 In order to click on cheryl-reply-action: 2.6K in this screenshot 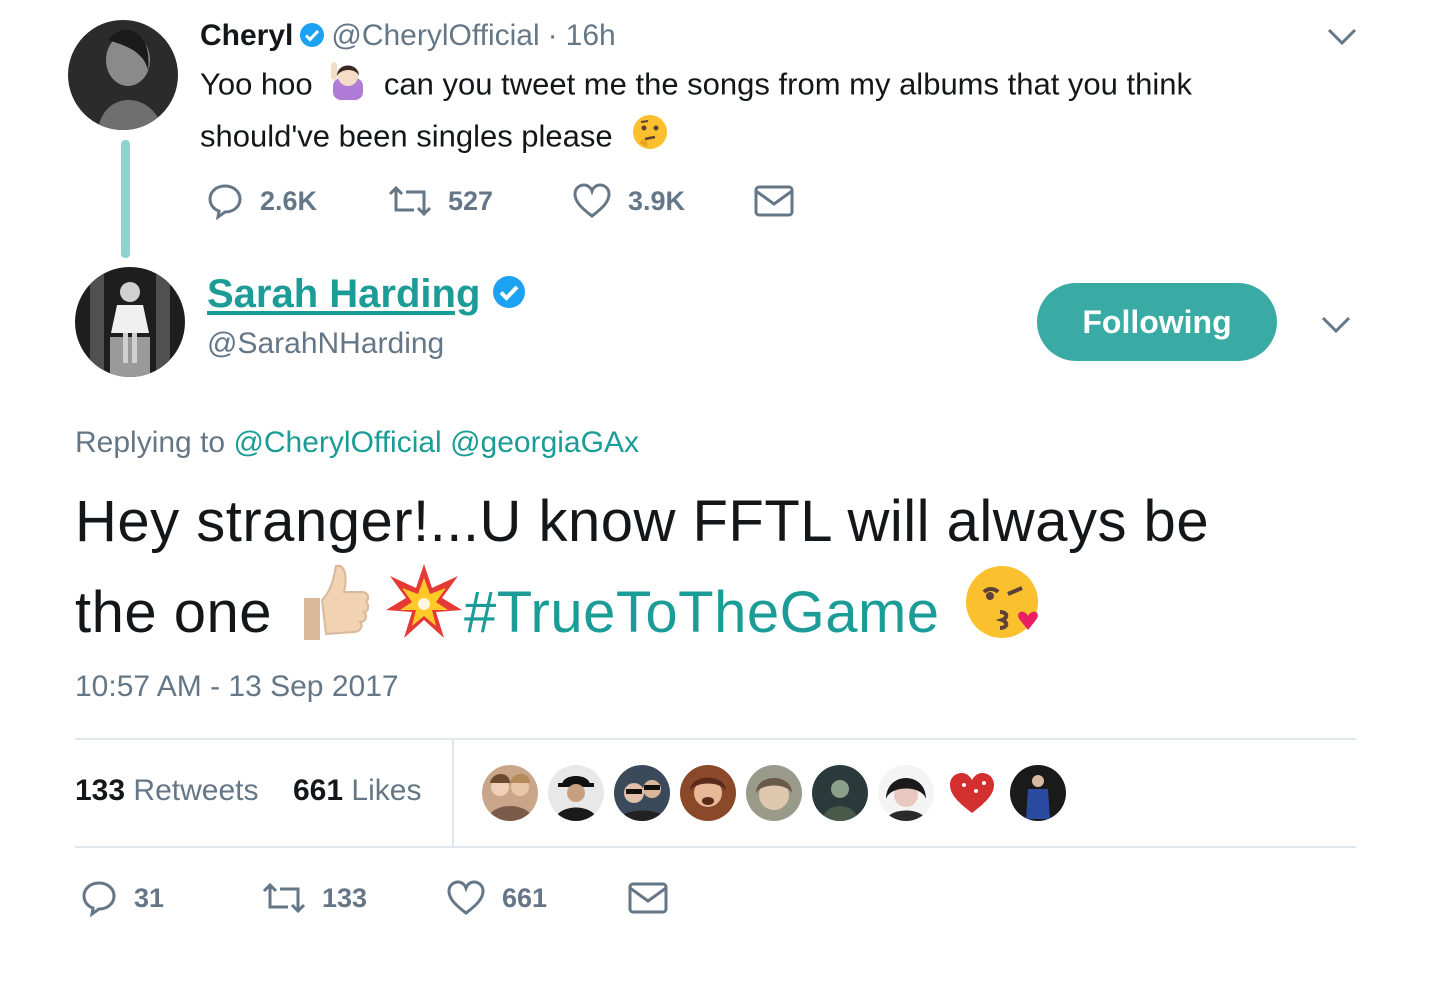, I will do `click(261, 201)`.